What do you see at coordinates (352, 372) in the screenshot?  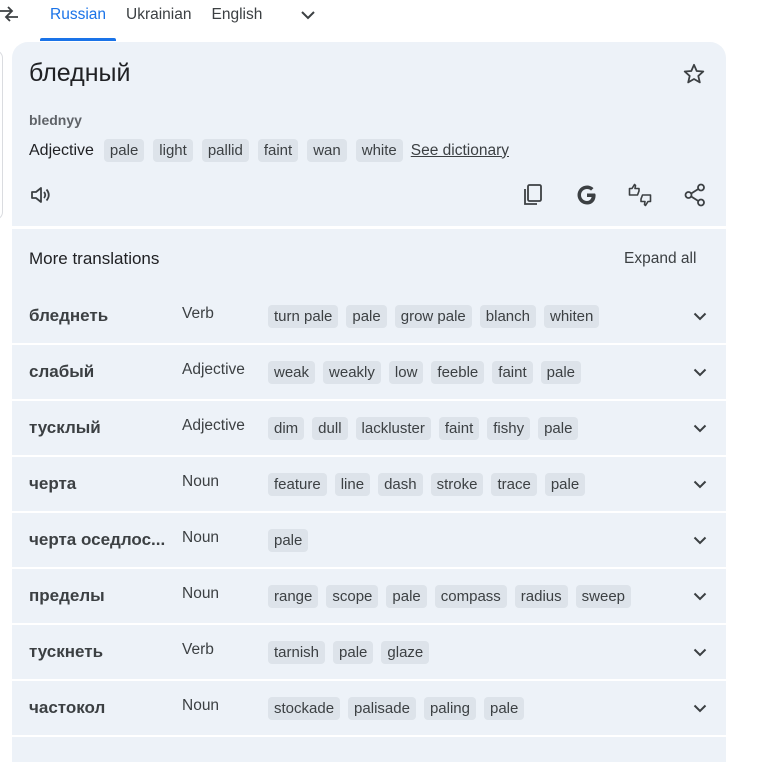 I see `translation-chip: weakly` at bounding box center [352, 372].